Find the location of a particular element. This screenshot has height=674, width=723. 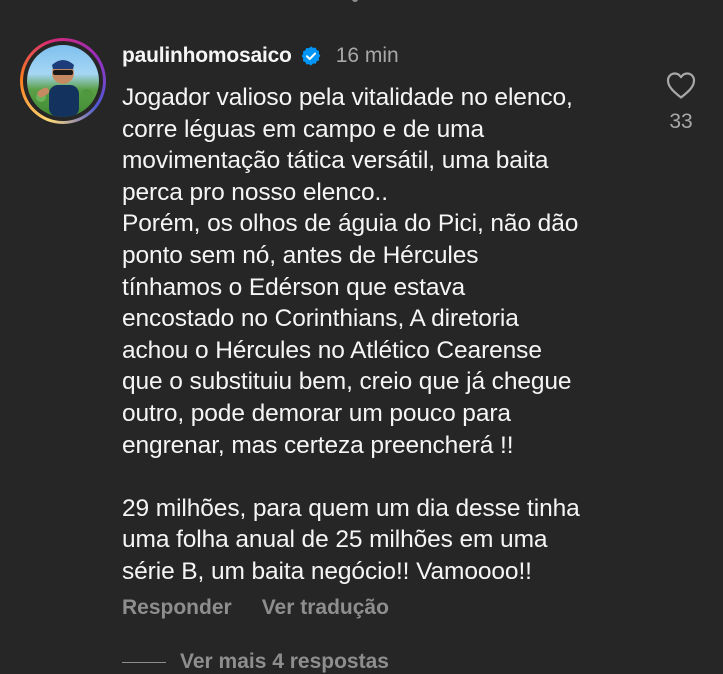

verified-badge-icon is located at coordinates (311, 56).